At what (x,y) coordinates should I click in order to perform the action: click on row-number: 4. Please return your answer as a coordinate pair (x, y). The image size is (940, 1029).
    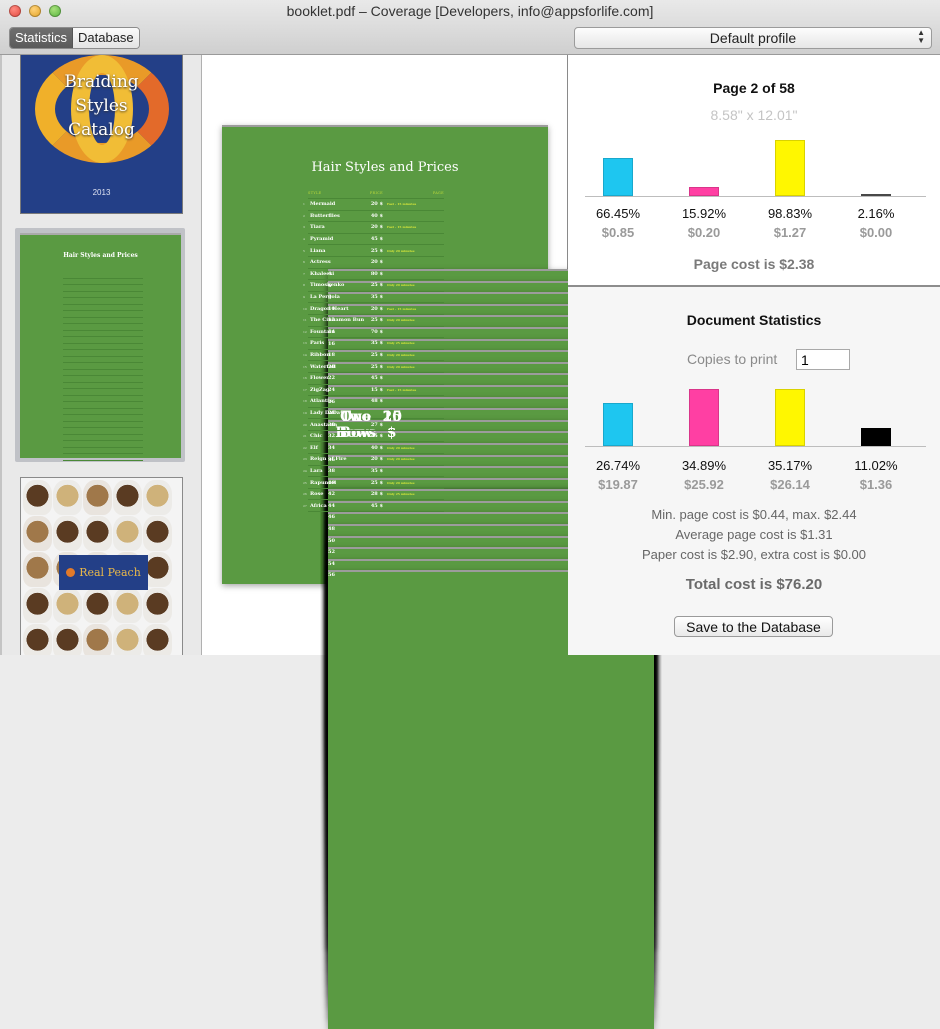
    Looking at the image, I should click on (304, 239).